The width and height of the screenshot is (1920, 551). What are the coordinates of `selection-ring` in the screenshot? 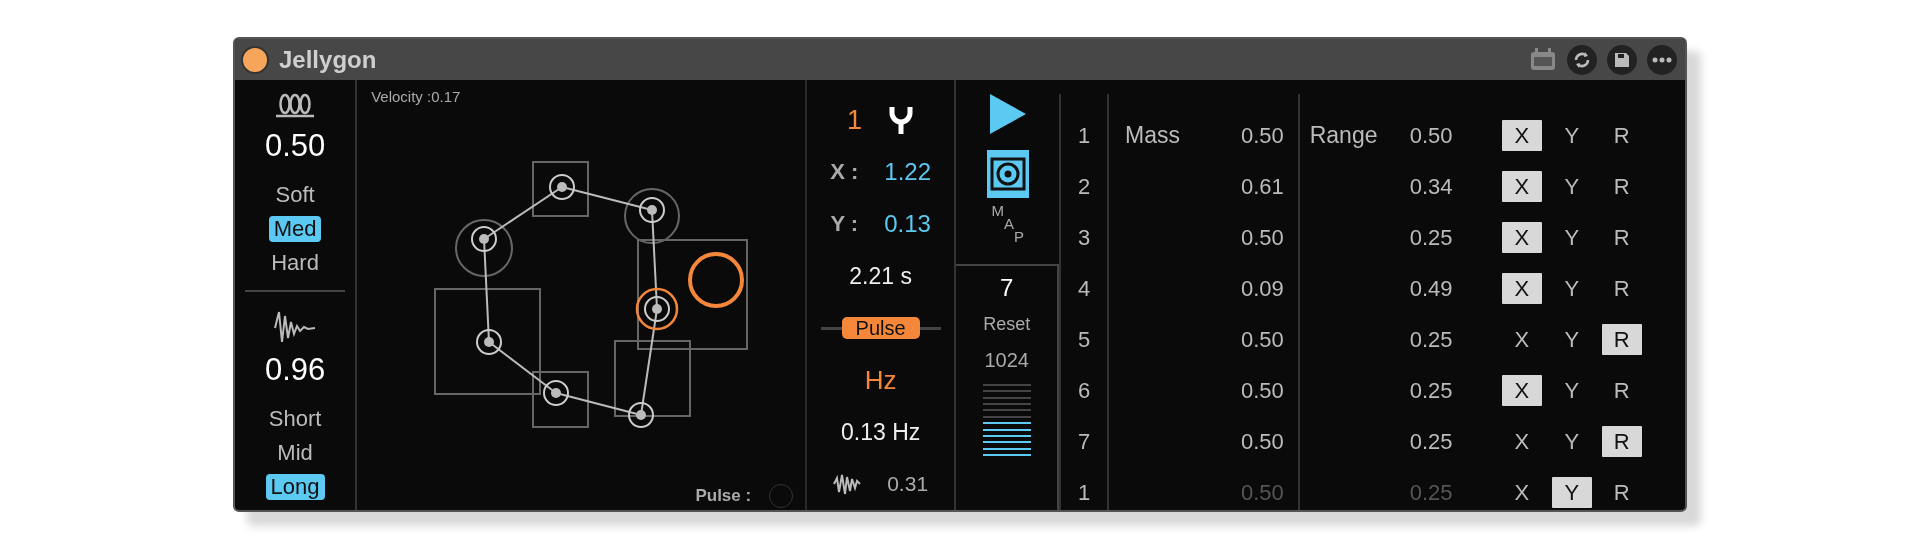 It's located at (657, 309).